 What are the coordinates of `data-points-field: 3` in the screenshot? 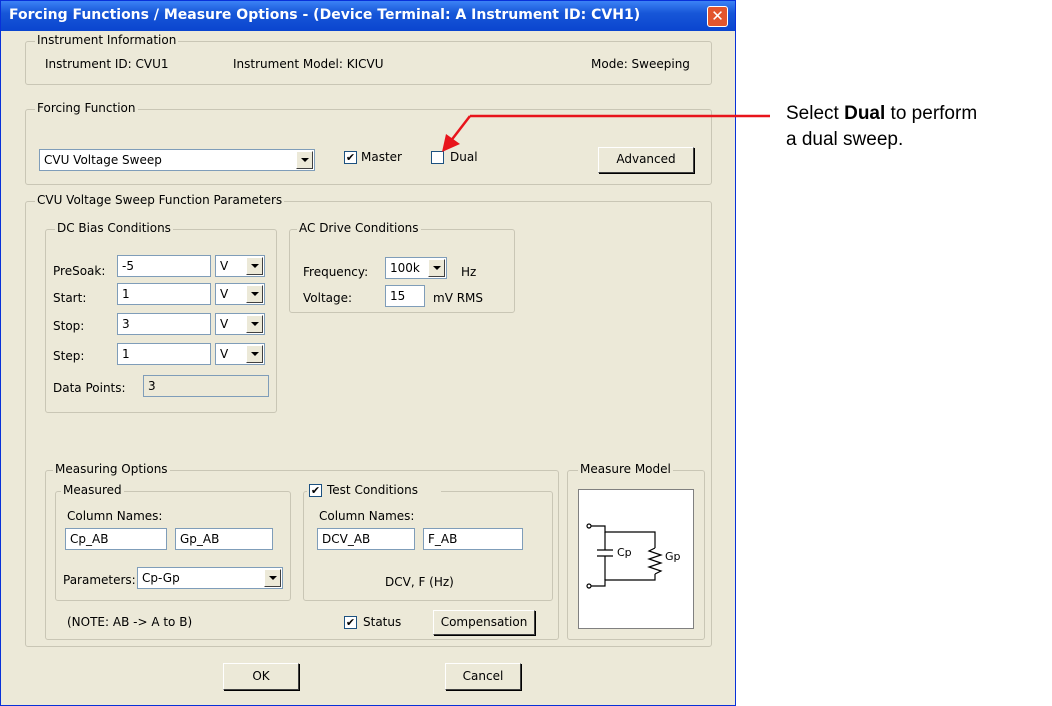 It's located at (206, 386).